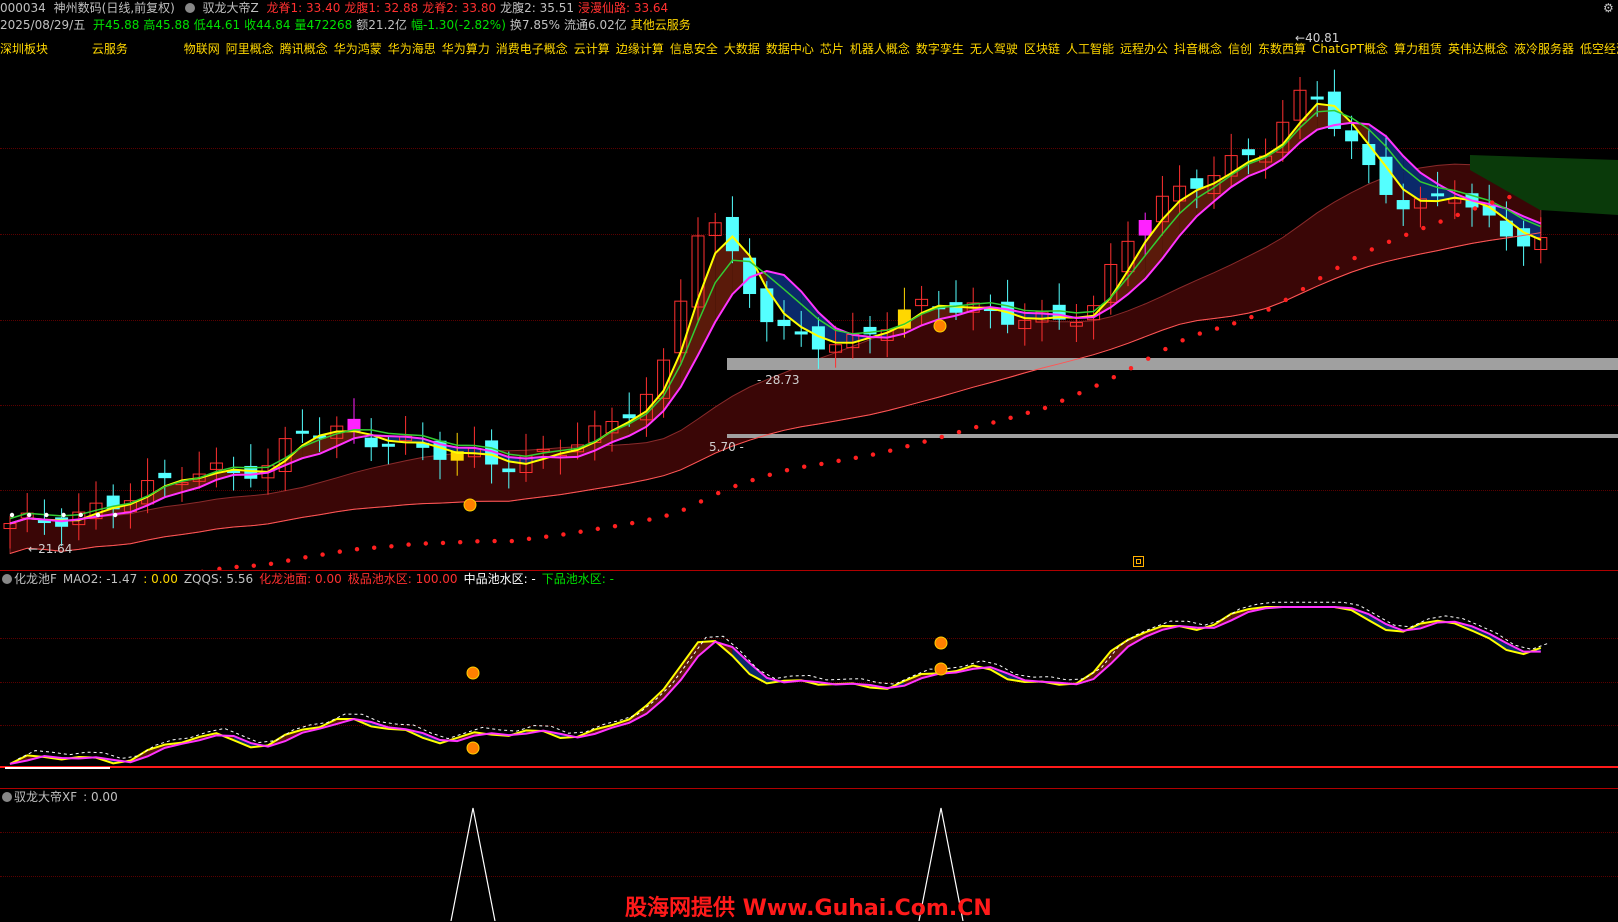 This screenshot has height=922, width=1618. I want to click on signal-spike, so click(473, 864).